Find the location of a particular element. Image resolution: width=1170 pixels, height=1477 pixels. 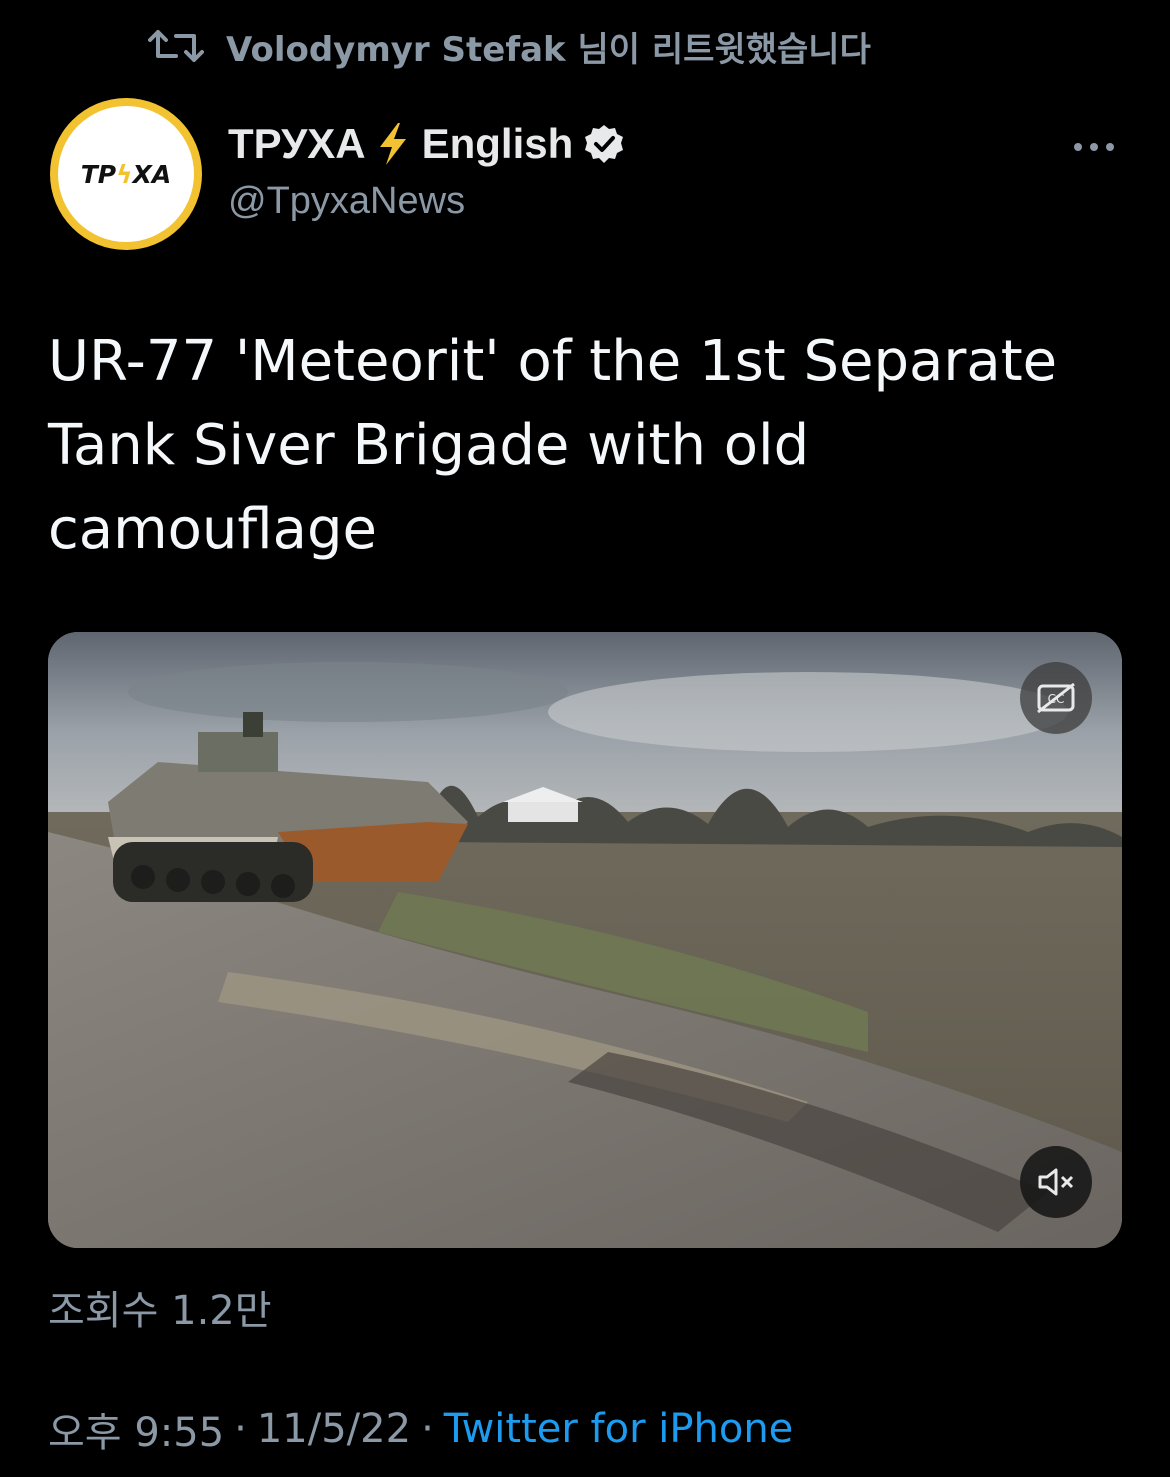

avatar-logo-text-left: TP is located at coordinates (98, 174).